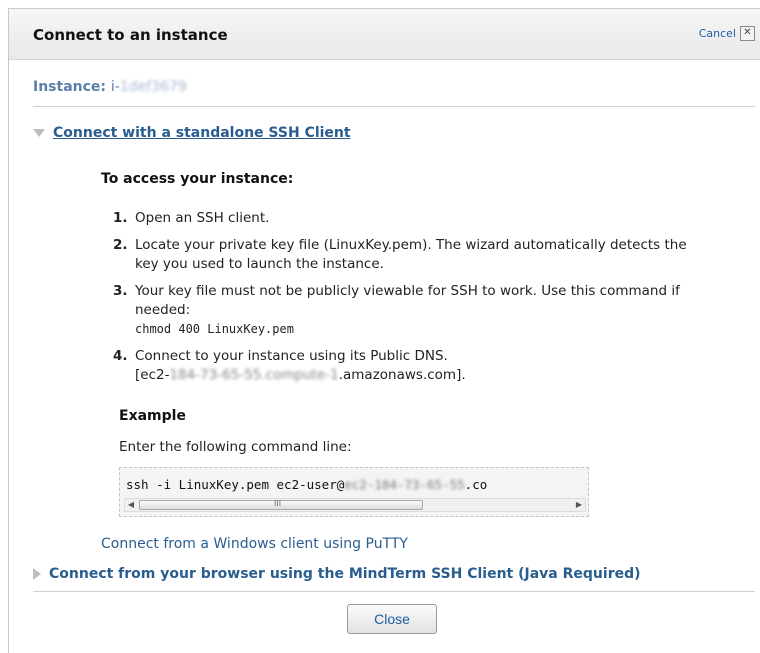 Image resolution: width=760 pixels, height=653 pixels. What do you see at coordinates (394, 106) in the screenshot?
I see `divider-top` at bounding box center [394, 106].